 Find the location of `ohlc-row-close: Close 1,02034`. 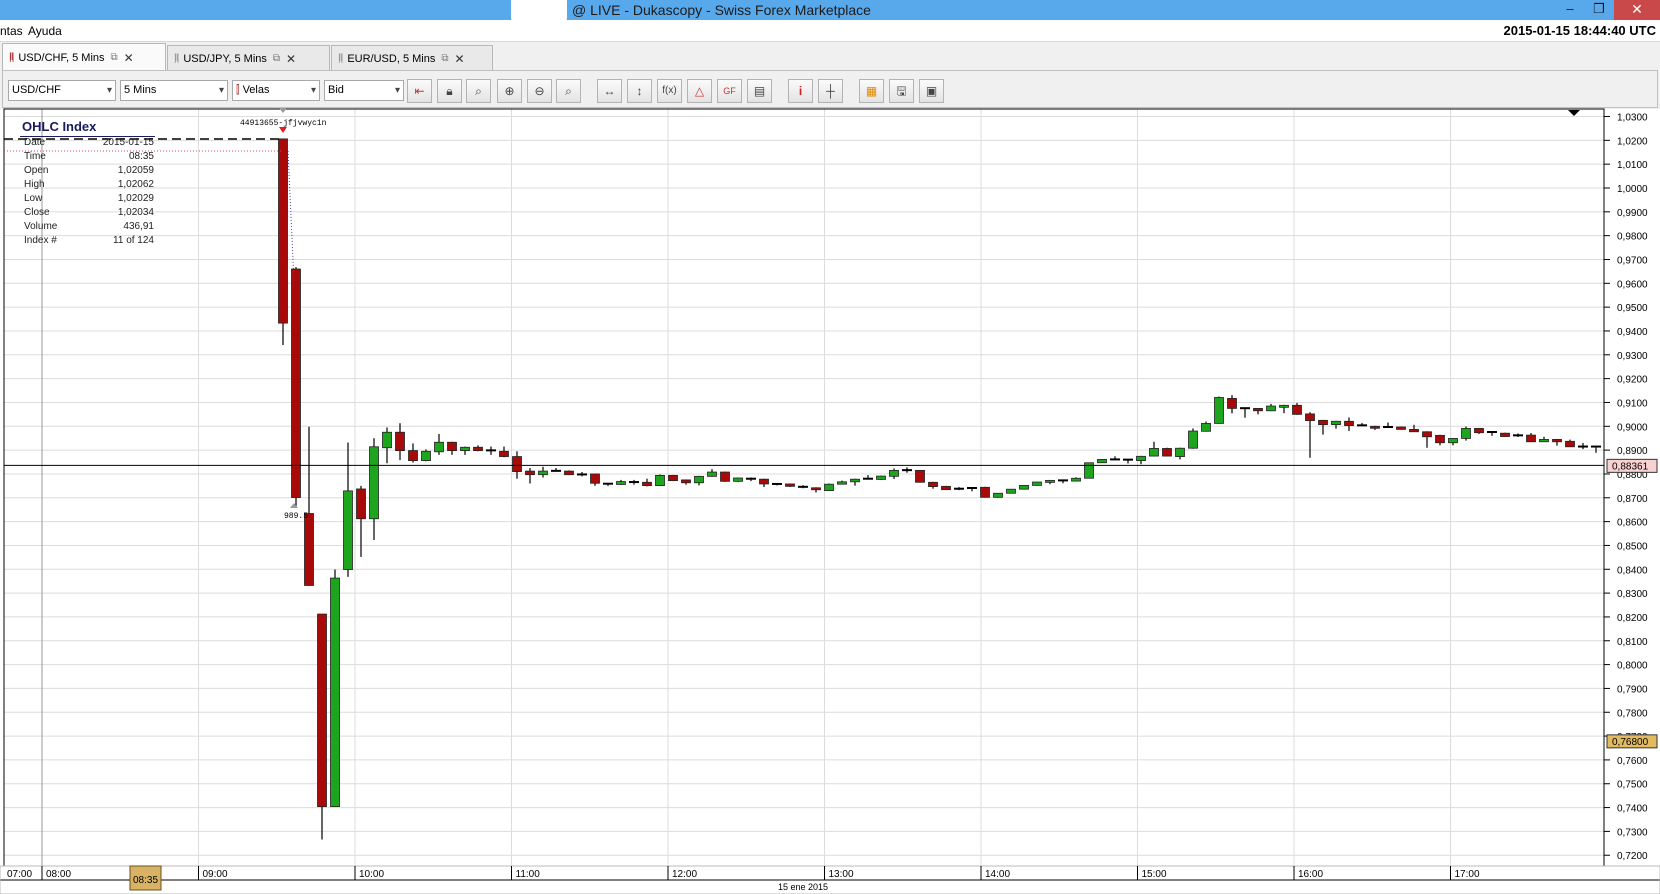

ohlc-row-close: Close 1,02034 is located at coordinates (89, 213).